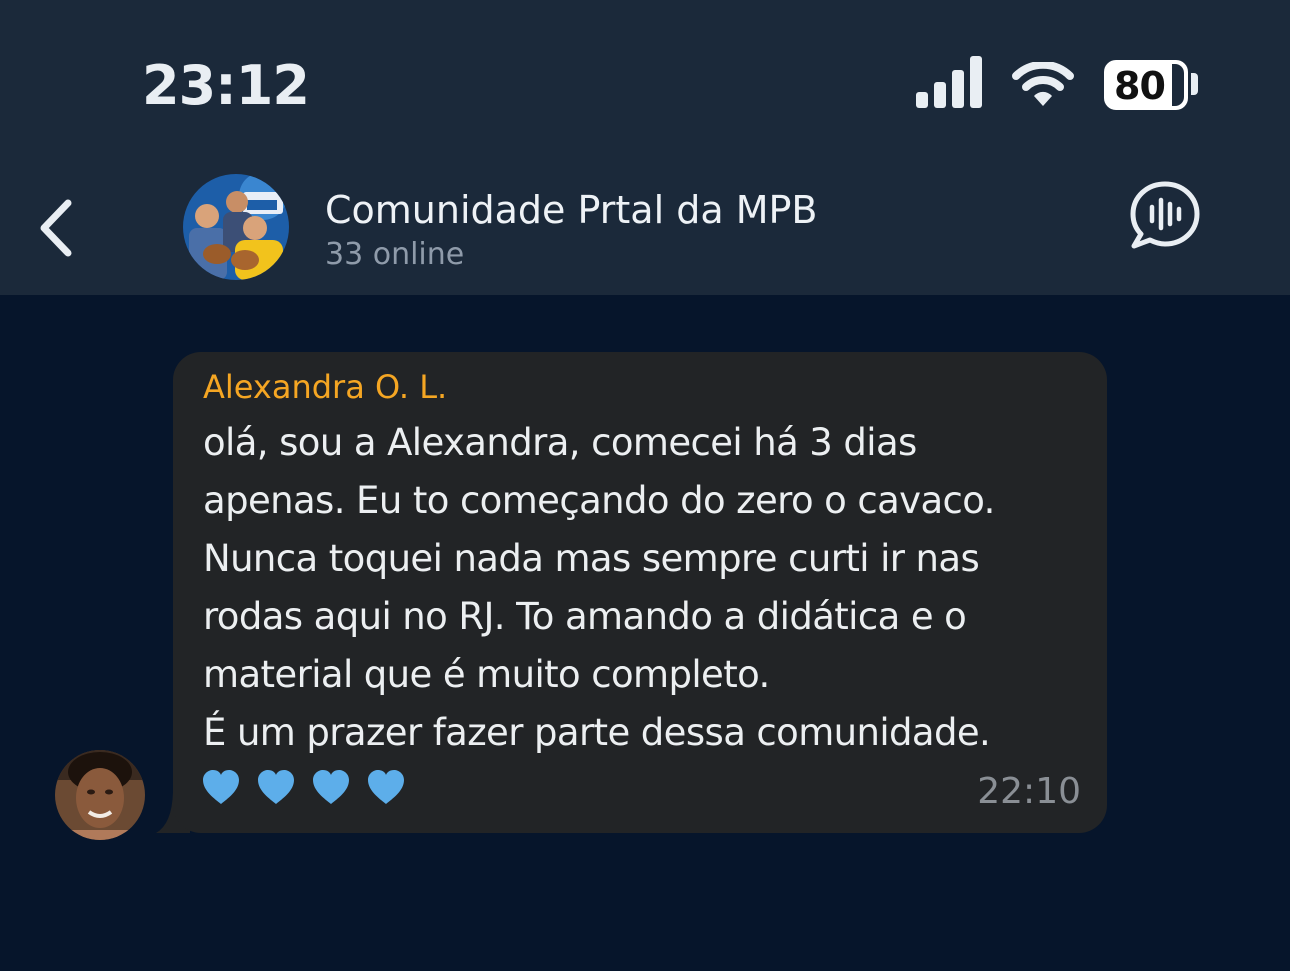 This screenshot has width=1290, height=971. Describe the element at coordinates (56, 228) in the screenshot. I see `chevron-left-icon` at that location.